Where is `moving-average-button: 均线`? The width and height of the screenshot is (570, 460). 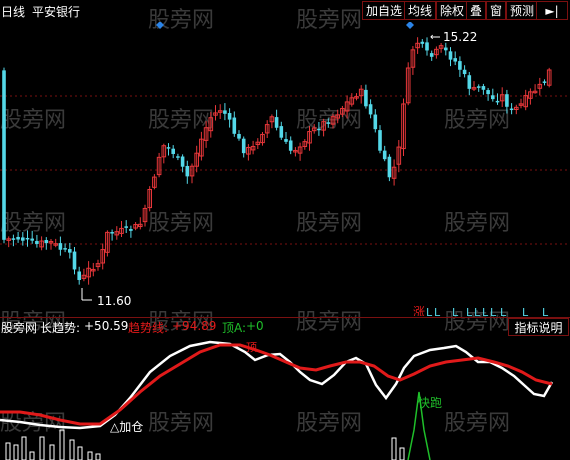 moving-average-button: 均线 is located at coordinates (420, 10).